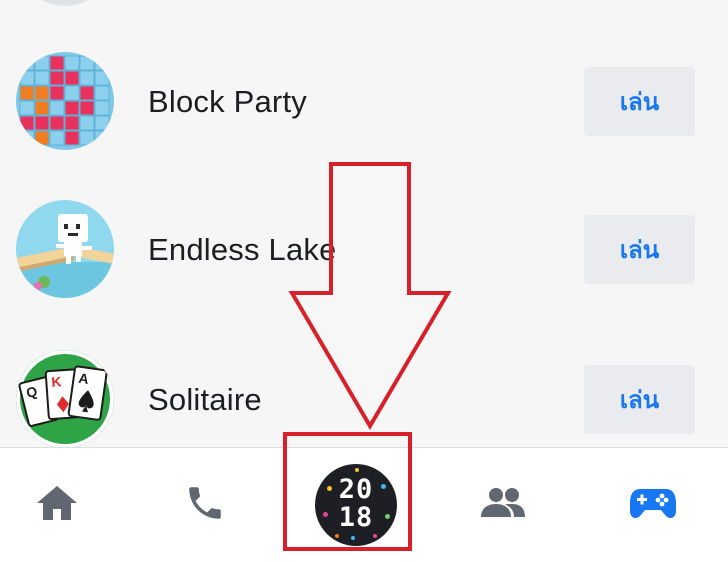  Describe the element at coordinates (356, 517) in the screenshot. I see `badge-line-2: 18` at that location.